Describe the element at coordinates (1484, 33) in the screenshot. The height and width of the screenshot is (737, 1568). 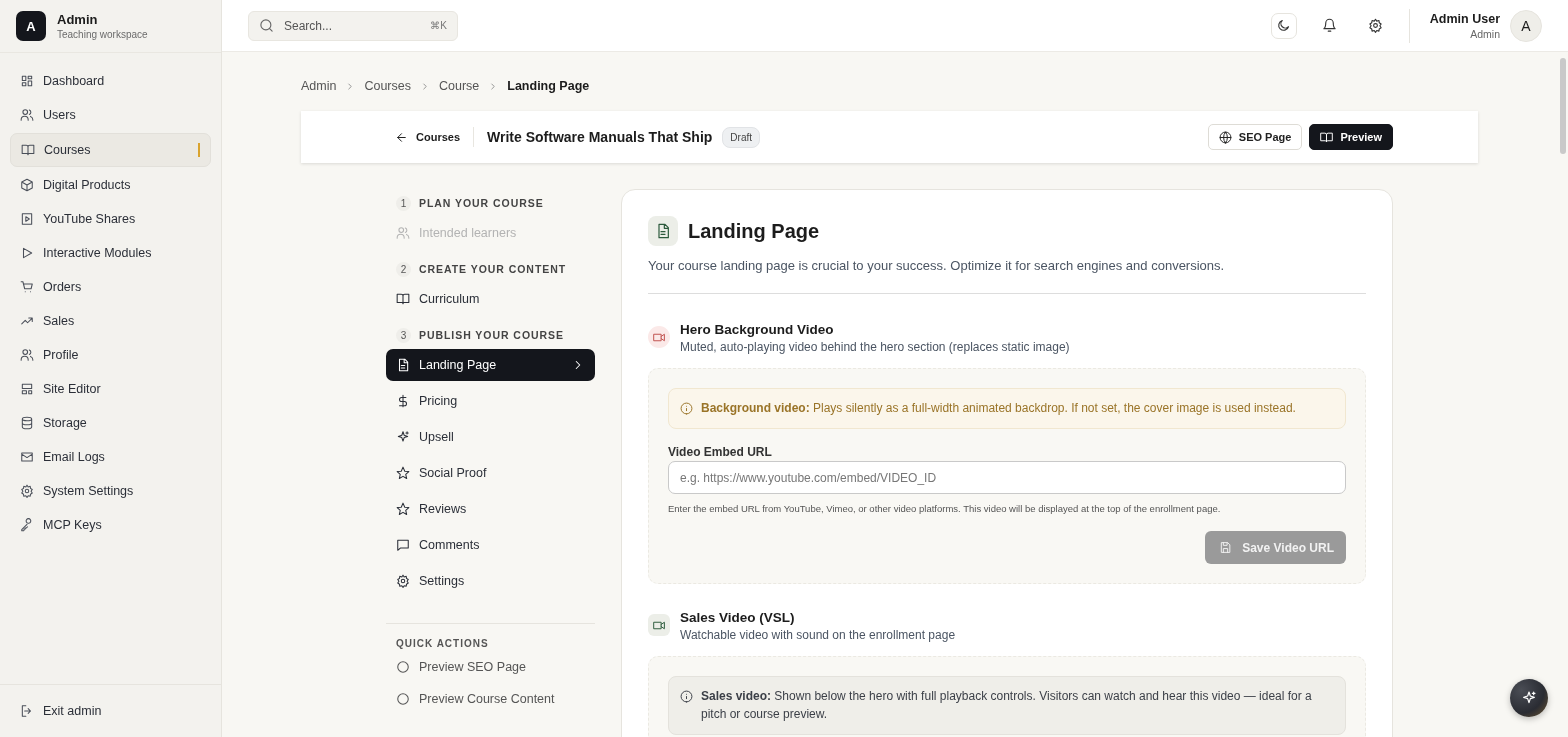
I see `user-role: Admin` at that location.